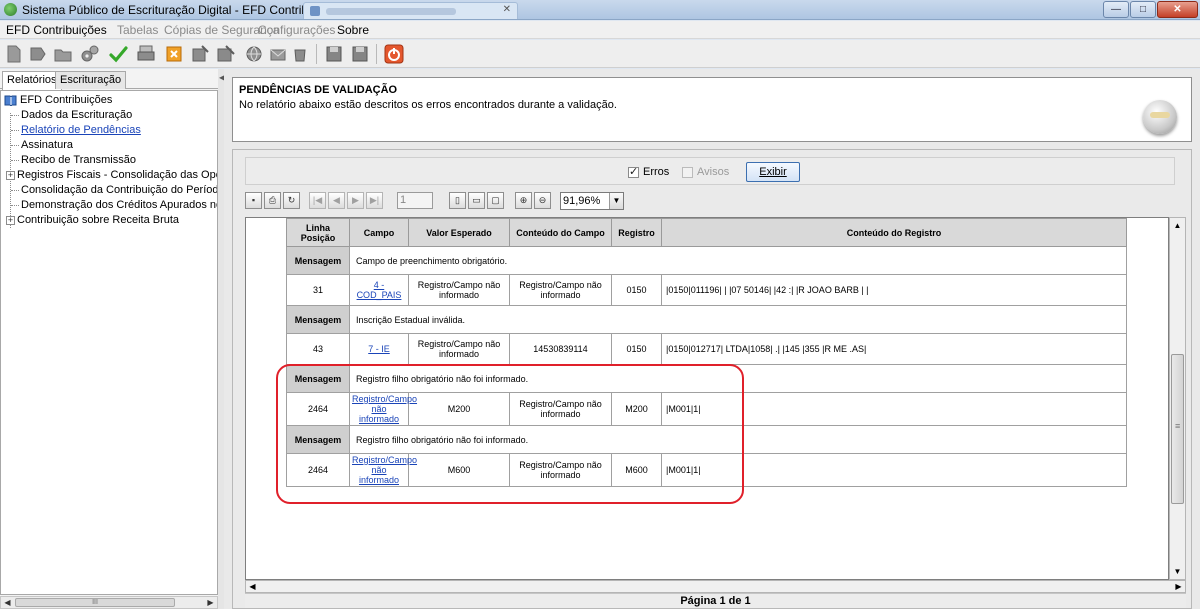  I want to click on toolbar-separator, so click(316, 54).